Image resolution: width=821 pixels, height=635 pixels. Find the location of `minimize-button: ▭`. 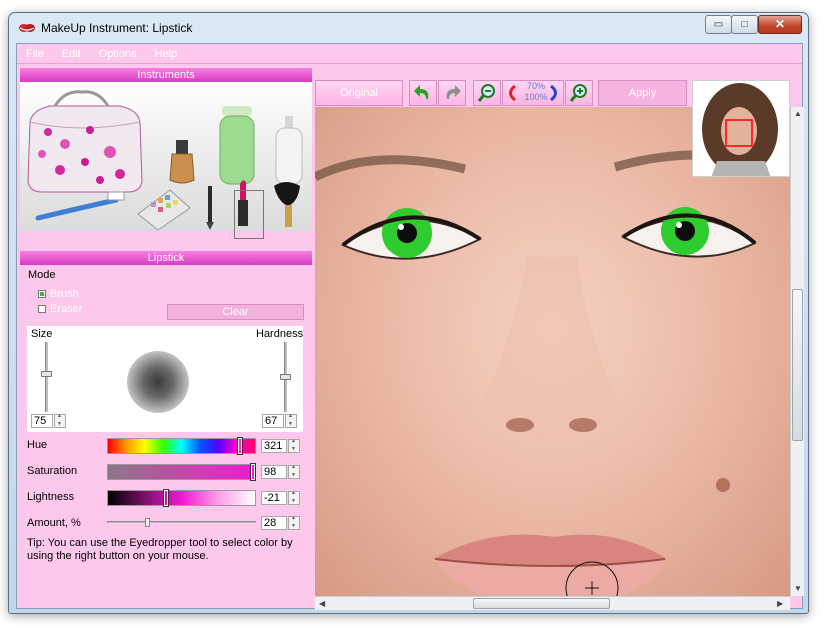

minimize-button: ▭ is located at coordinates (718, 24).